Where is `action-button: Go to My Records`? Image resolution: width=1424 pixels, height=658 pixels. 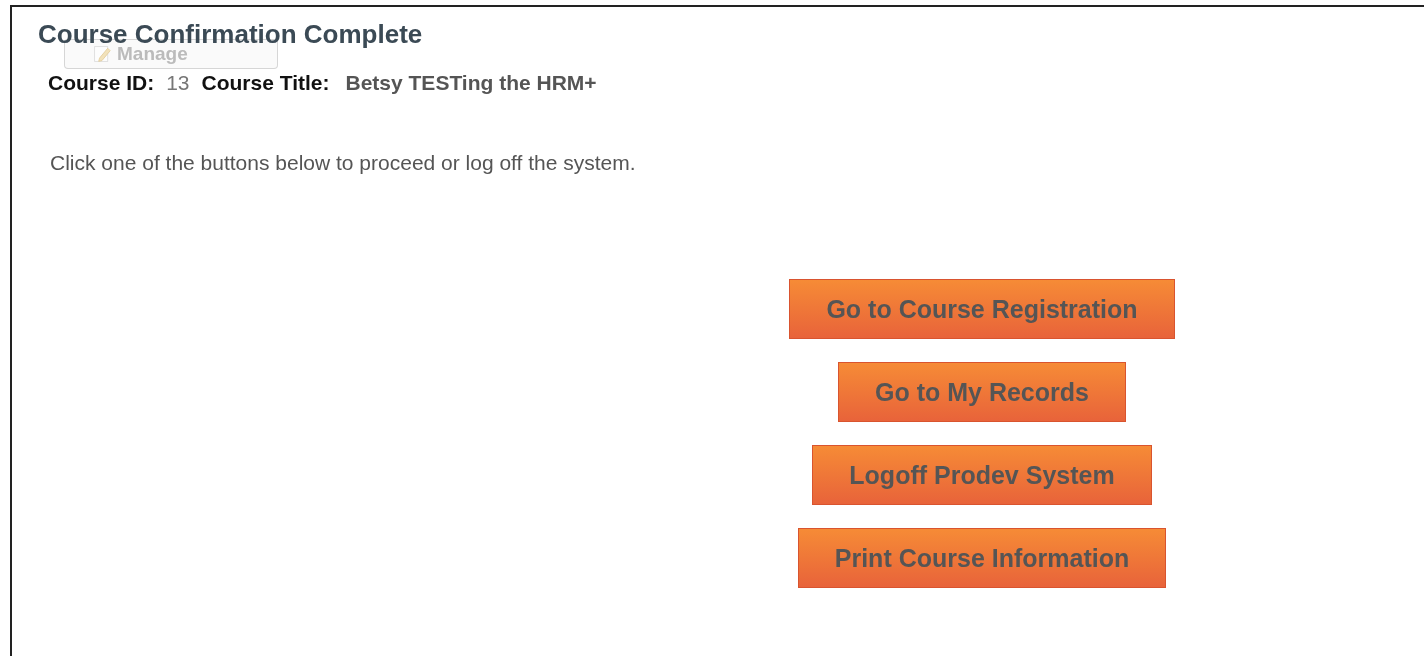
action-button: Go to My Records is located at coordinates (982, 392).